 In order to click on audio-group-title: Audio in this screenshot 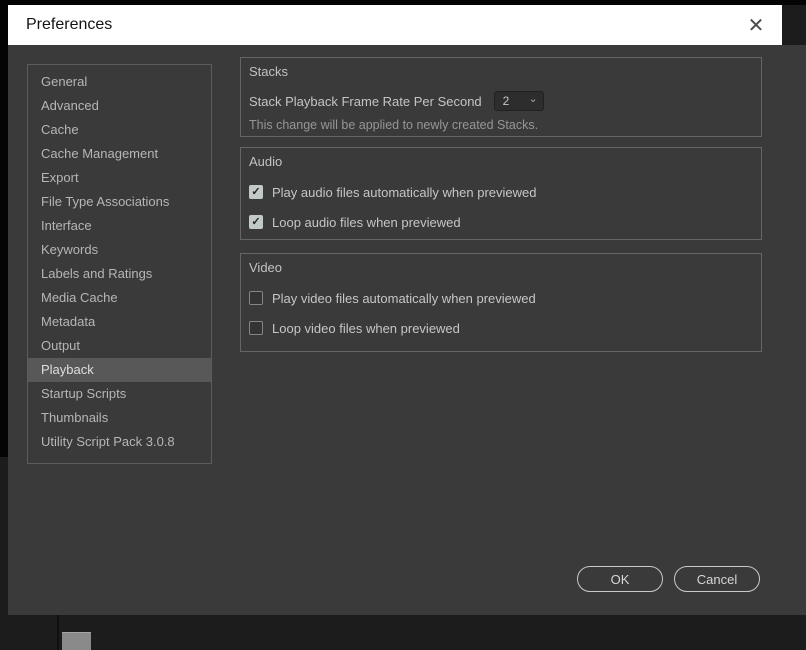, I will do `click(266, 161)`.